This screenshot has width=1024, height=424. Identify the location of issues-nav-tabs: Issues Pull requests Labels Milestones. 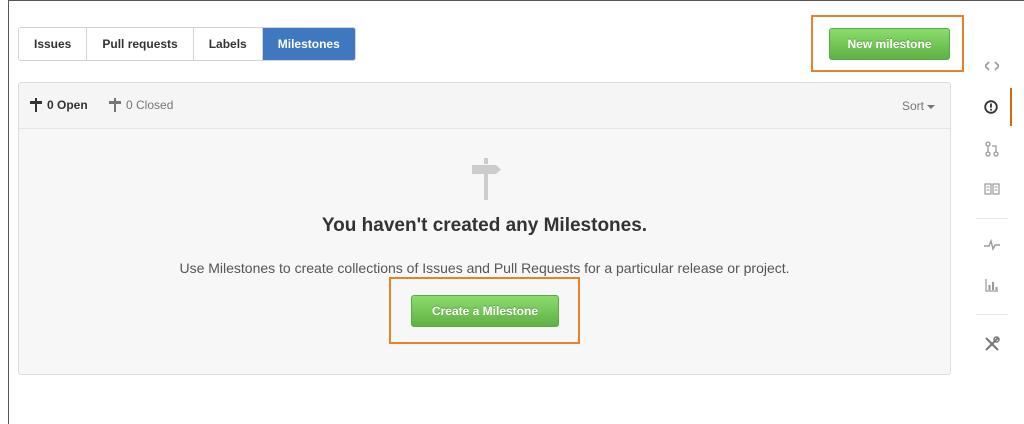
(187, 44).